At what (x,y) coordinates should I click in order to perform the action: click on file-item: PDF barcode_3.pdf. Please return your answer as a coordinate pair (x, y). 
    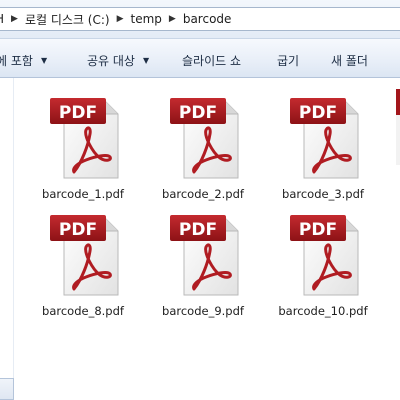
    Looking at the image, I should click on (323, 143).